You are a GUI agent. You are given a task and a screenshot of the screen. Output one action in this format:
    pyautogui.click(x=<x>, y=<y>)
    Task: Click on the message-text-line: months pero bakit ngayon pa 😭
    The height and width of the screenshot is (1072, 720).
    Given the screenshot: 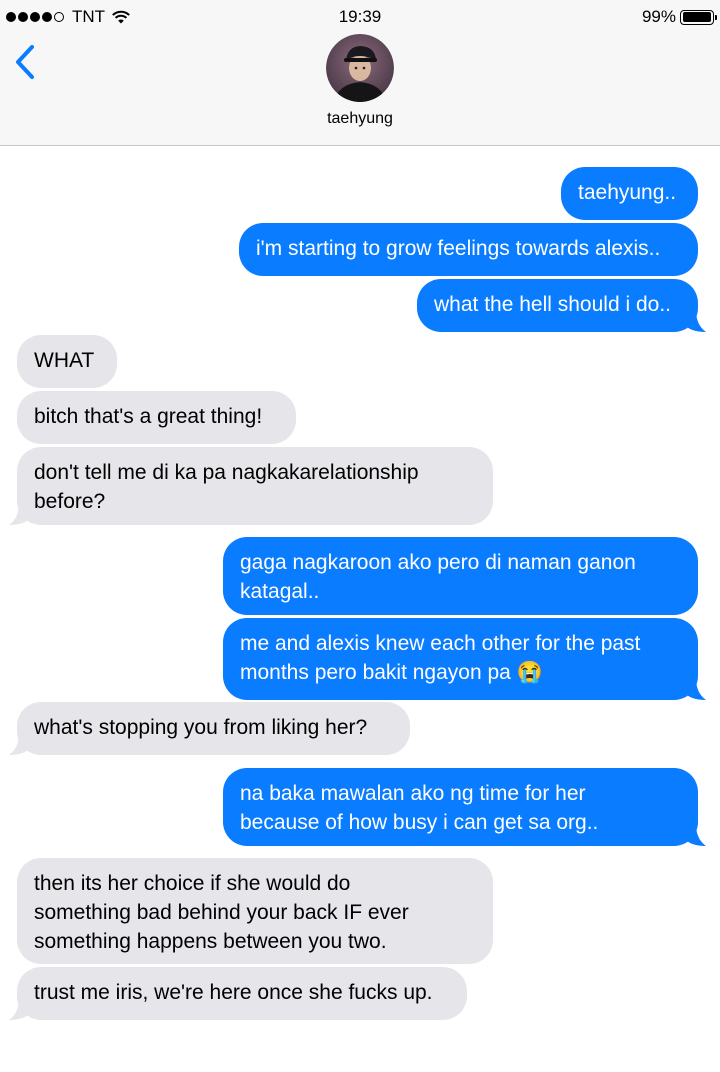 What is the action you would take?
    pyautogui.click(x=391, y=672)
    